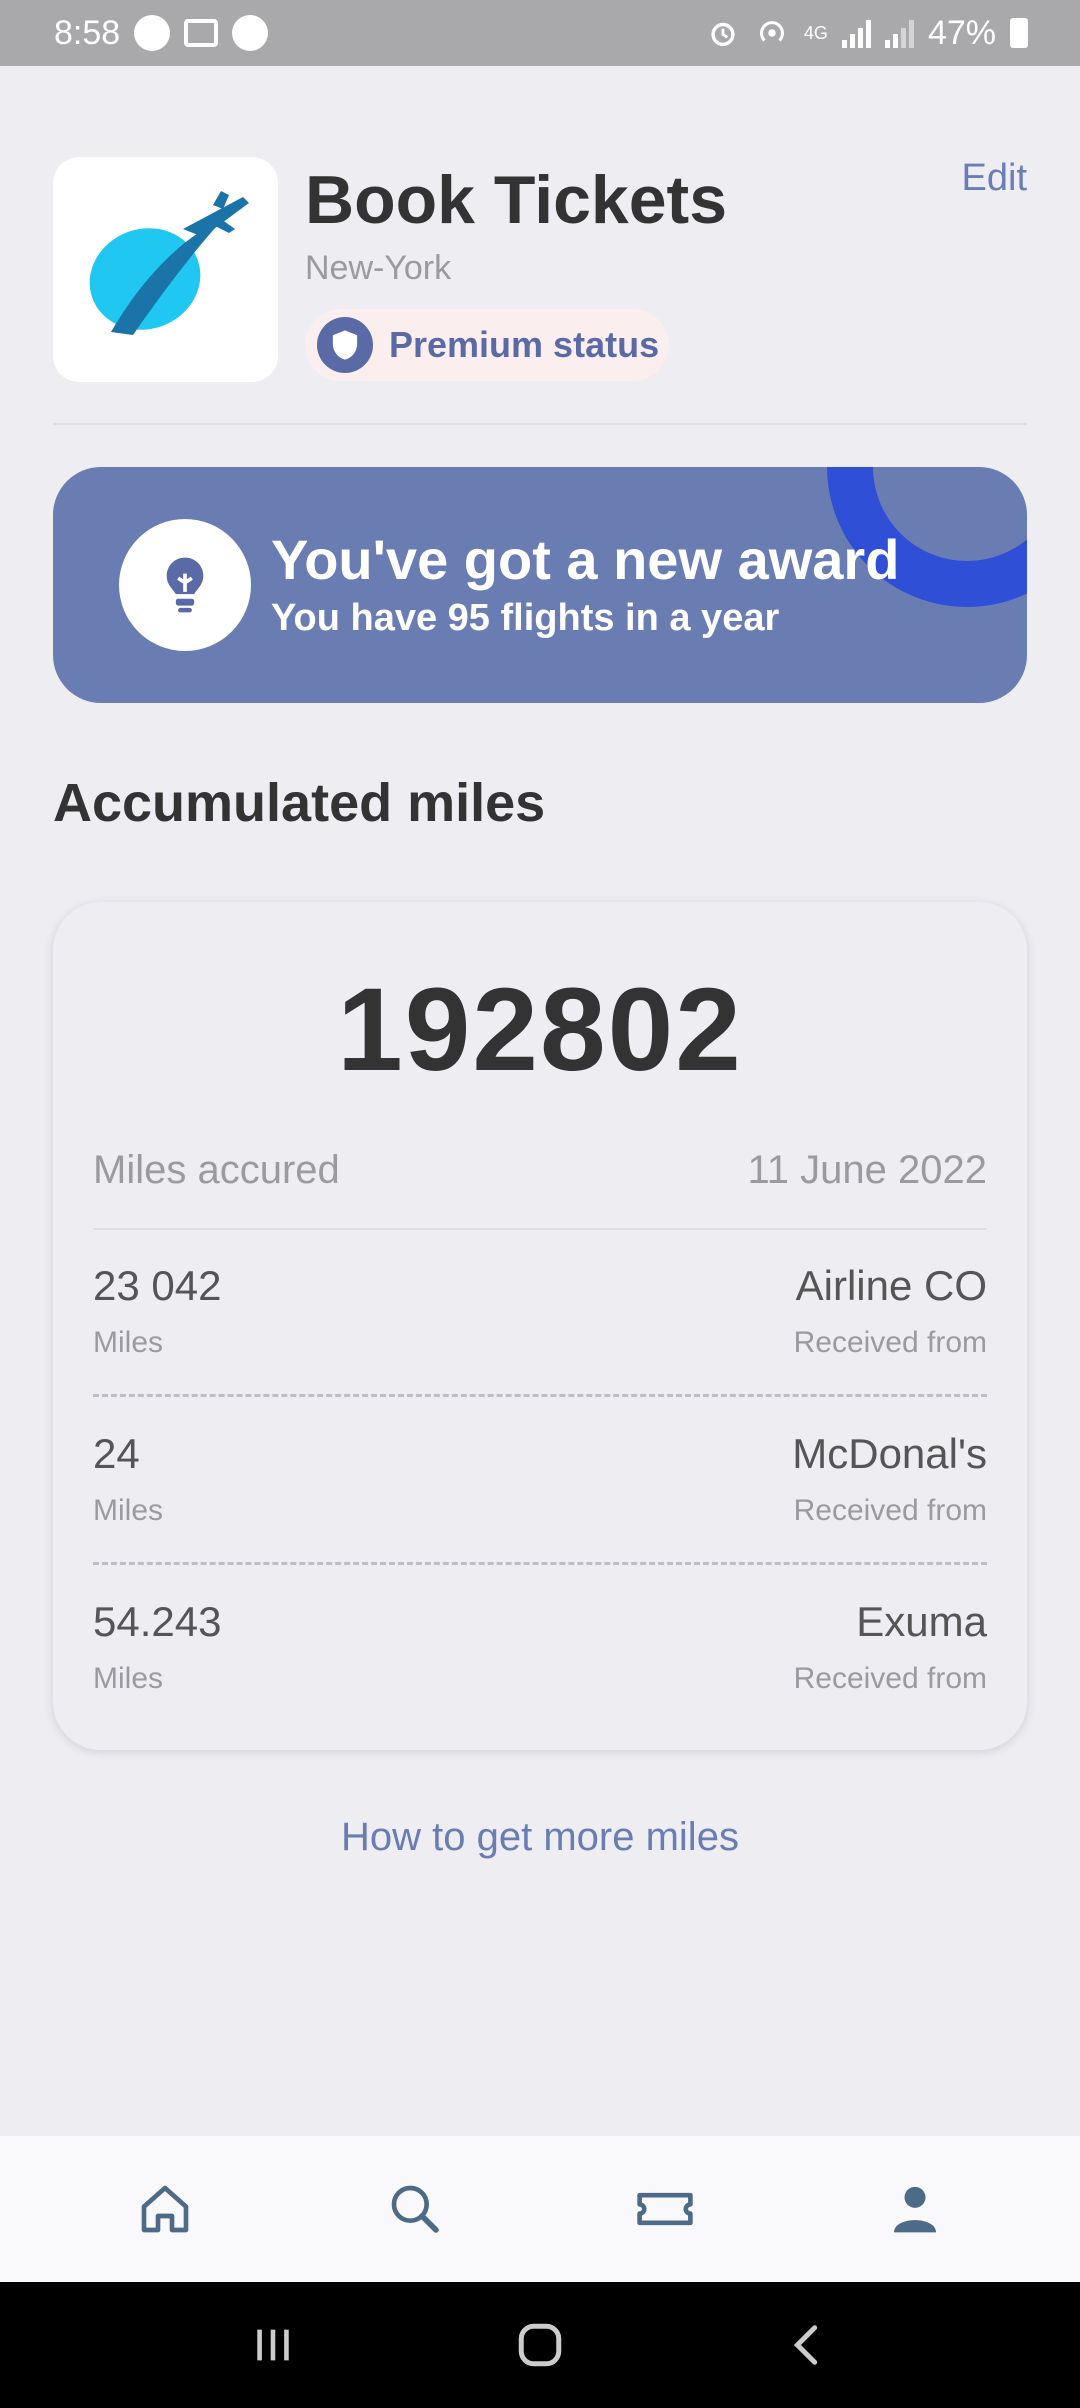  I want to click on bottom-nav, so click(540, 2209).